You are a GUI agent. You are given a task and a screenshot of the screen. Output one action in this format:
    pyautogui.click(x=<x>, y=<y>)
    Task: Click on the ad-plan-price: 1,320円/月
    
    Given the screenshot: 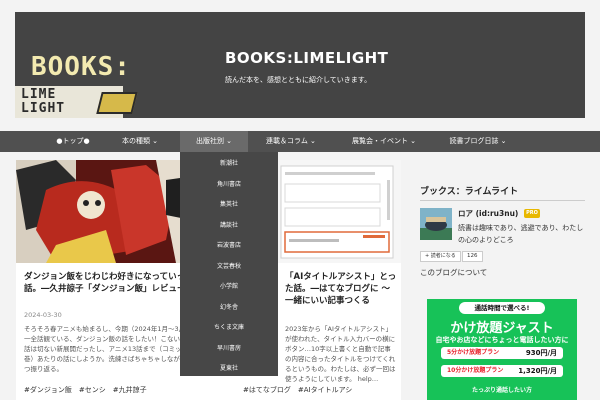 What is the action you would take?
    pyautogui.click(x=537, y=371)
    